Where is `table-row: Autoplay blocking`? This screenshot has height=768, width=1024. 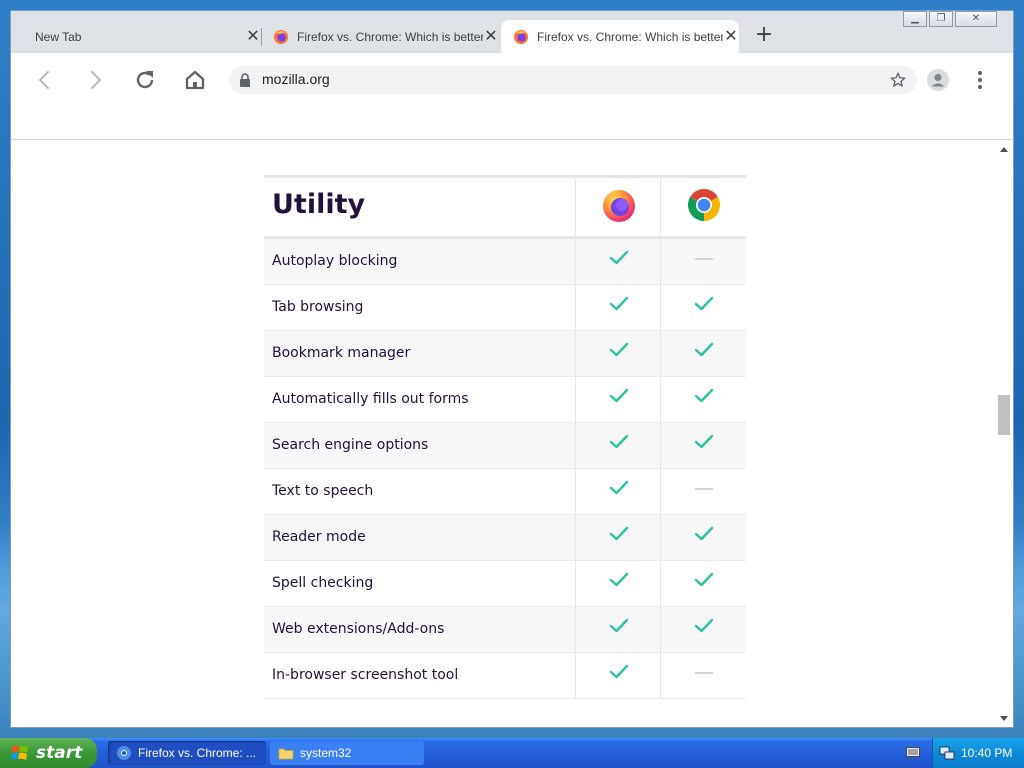 table-row: Autoplay blocking is located at coordinates (505, 262).